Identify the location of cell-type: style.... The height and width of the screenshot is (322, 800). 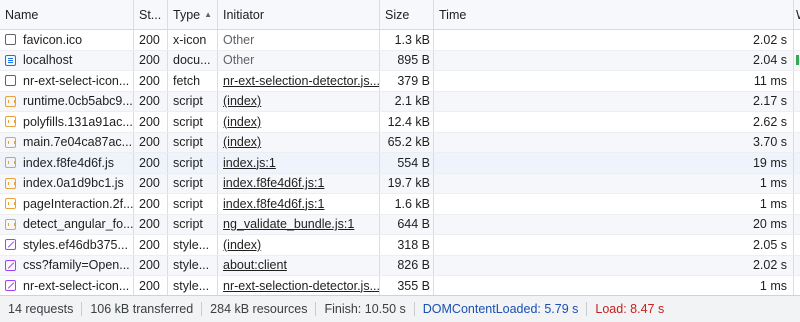
(193, 286).